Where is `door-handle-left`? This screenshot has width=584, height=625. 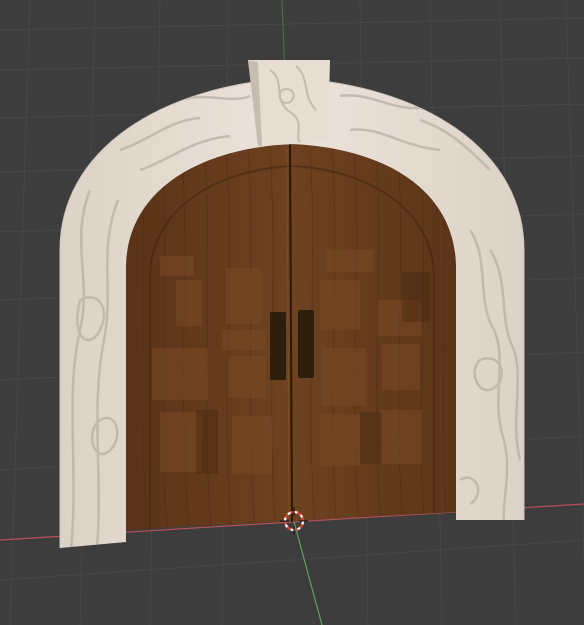
door-handle-left is located at coordinates (278, 346).